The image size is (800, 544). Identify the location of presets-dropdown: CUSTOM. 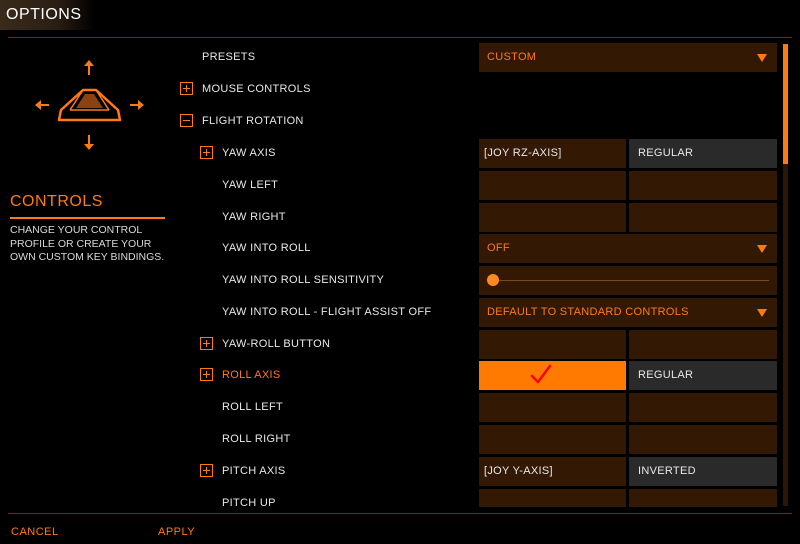
(628, 57).